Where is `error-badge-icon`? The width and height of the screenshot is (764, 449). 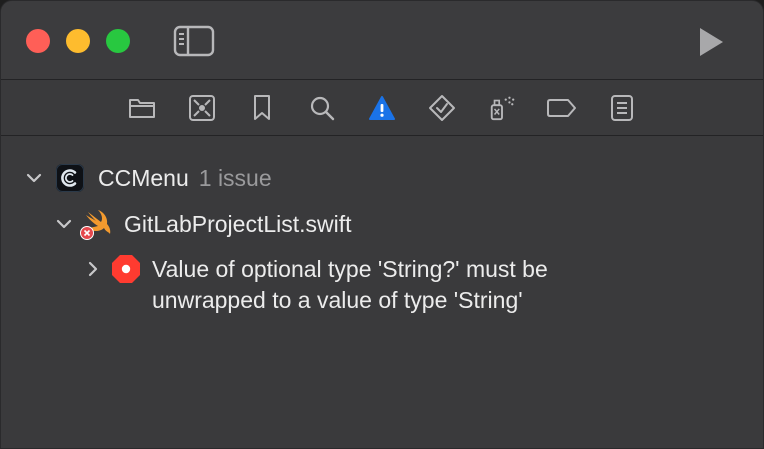
error-badge-icon is located at coordinates (87, 233).